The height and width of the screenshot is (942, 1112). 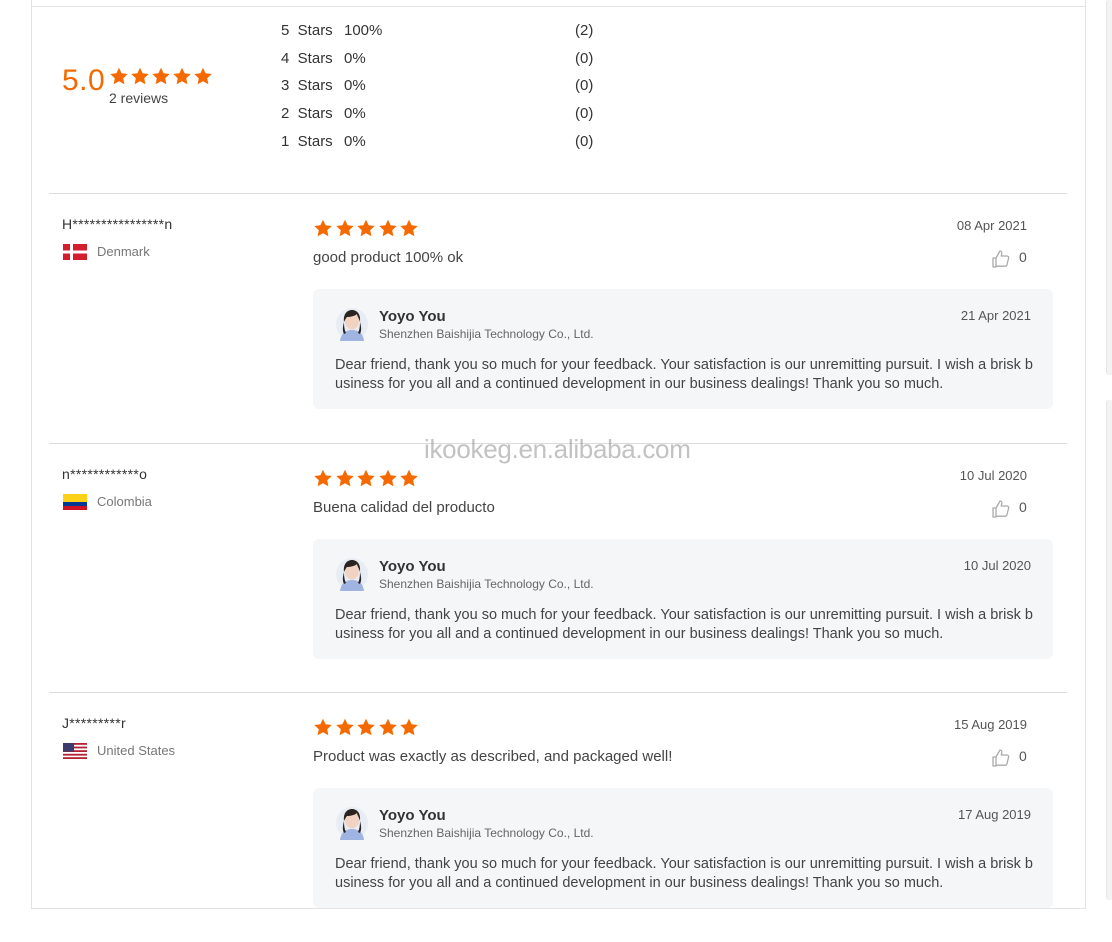 What do you see at coordinates (994, 814) in the screenshot?
I see `reply-date: 17 Aug 2019` at bounding box center [994, 814].